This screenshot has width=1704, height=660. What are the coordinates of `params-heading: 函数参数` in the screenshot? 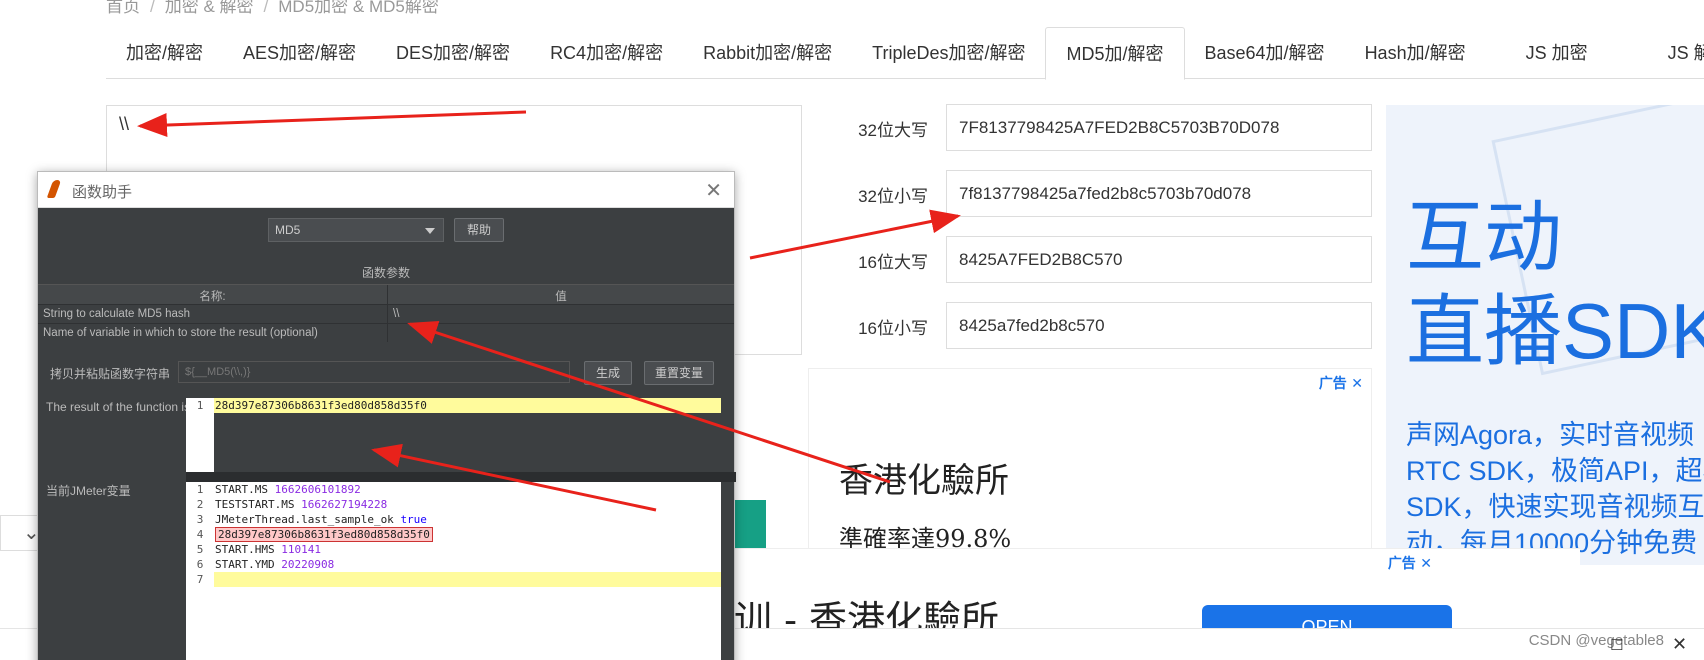 It's located at (385, 273).